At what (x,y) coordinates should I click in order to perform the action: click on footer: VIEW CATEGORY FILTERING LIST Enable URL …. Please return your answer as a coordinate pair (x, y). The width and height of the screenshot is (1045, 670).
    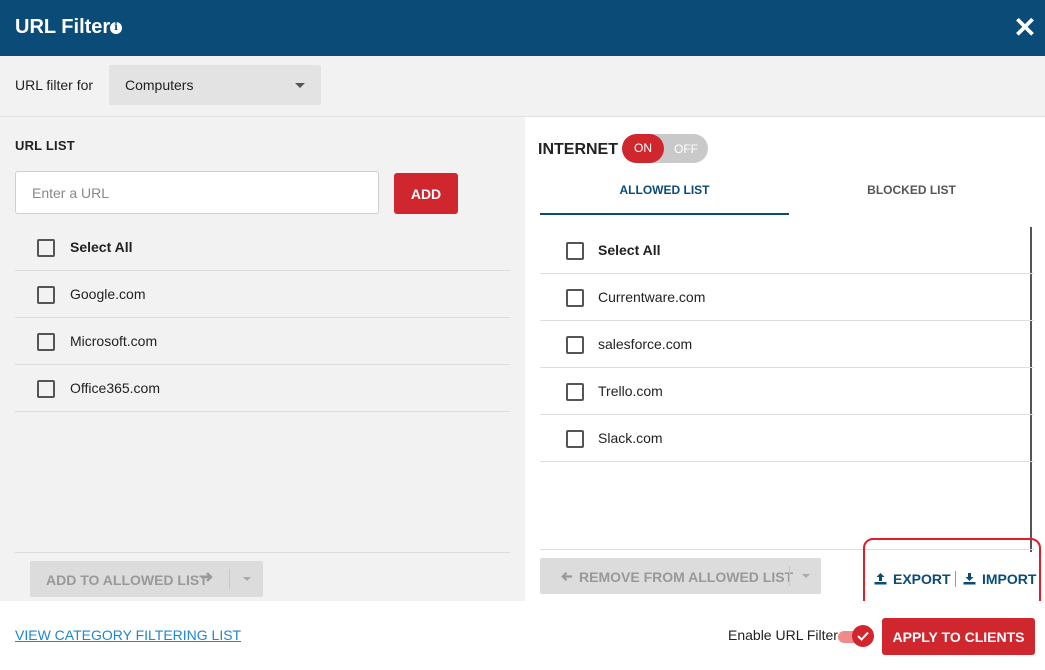
    Looking at the image, I should click on (522, 635).